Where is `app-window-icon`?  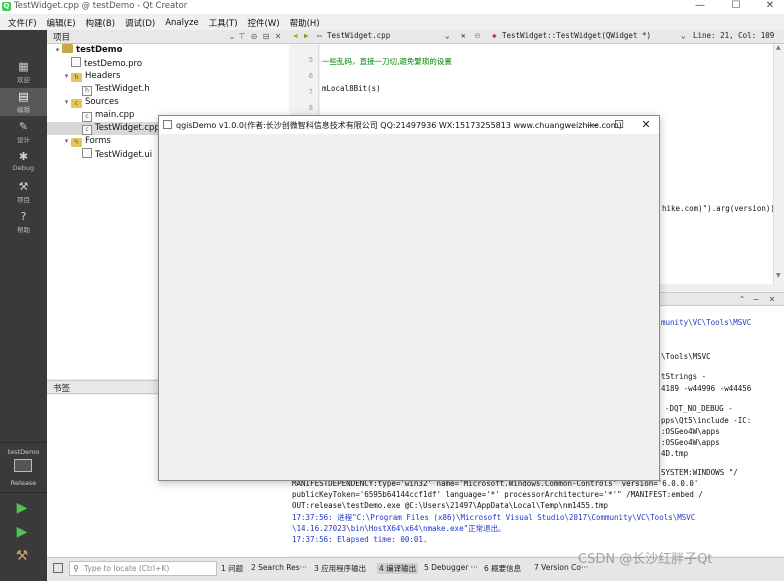 app-window-icon is located at coordinates (167, 124).